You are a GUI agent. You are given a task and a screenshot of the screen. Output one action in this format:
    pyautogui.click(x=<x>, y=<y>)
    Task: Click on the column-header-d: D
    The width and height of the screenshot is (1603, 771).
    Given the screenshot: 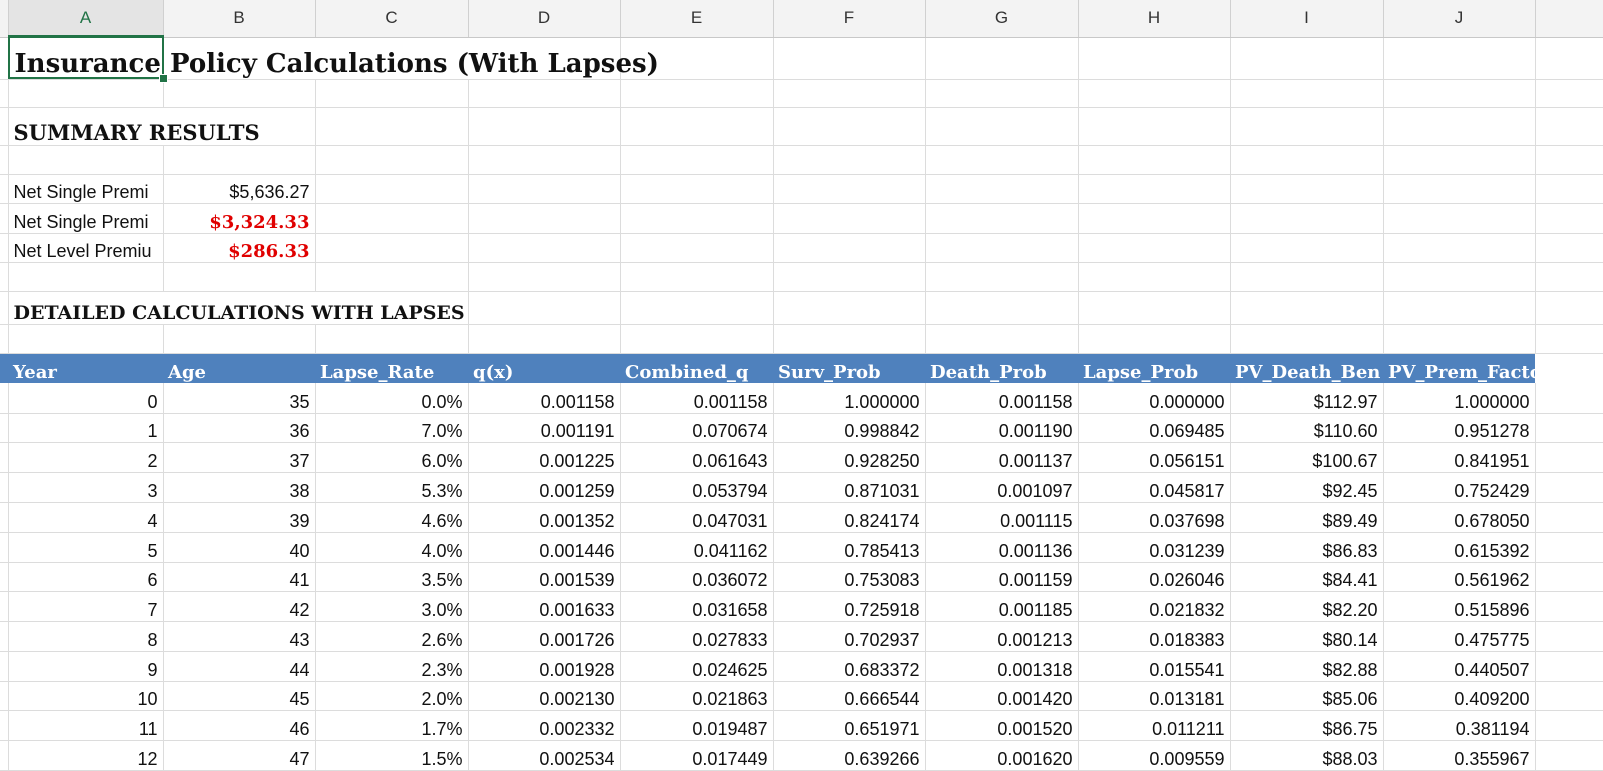 What is the action you would take?
    pyautogui.click(x=544, y=19)
    